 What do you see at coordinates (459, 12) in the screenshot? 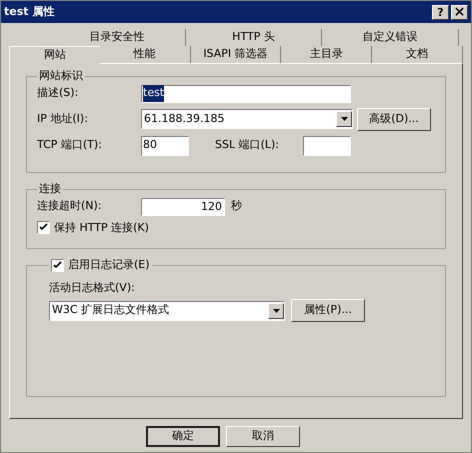
I see `close-button: ×` at bounding box center [459, 12].